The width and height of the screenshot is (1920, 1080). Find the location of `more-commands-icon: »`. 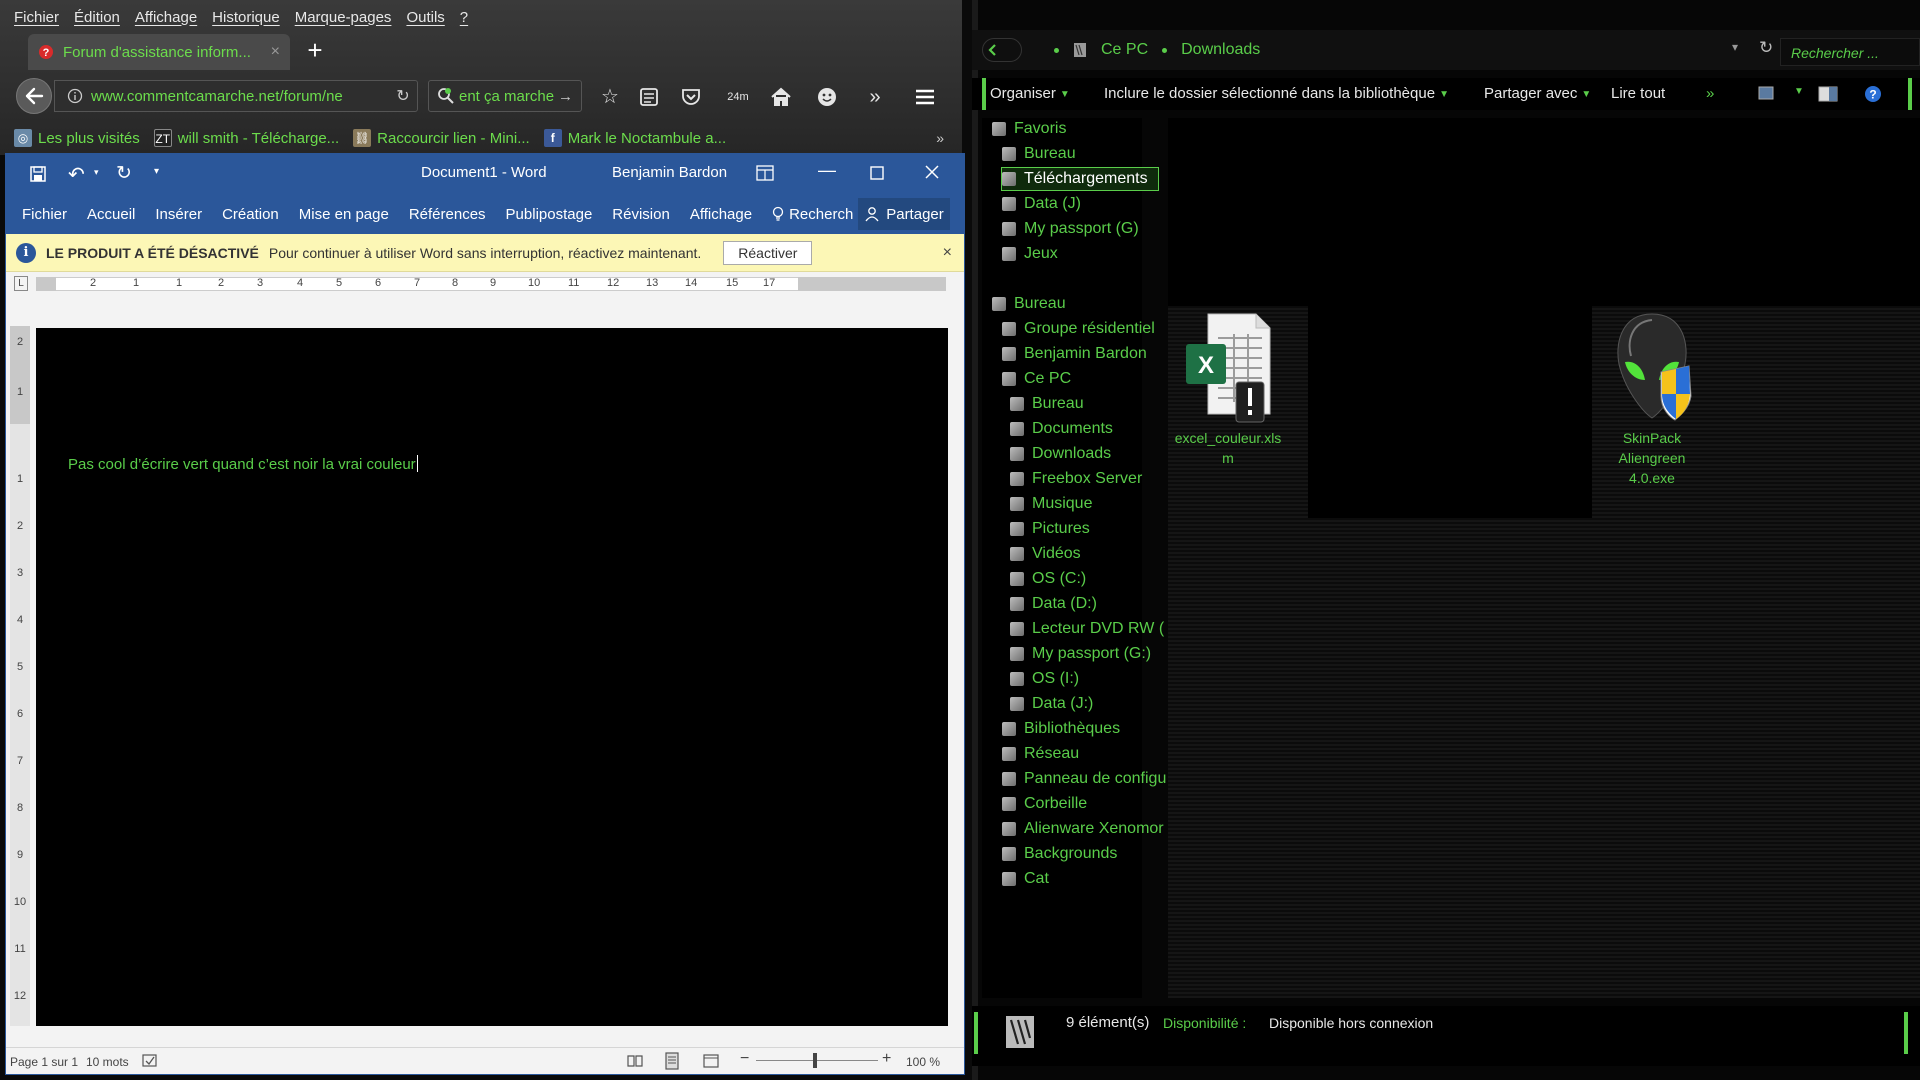

more-commands-icon: » is located at coordinates (1710, 93).